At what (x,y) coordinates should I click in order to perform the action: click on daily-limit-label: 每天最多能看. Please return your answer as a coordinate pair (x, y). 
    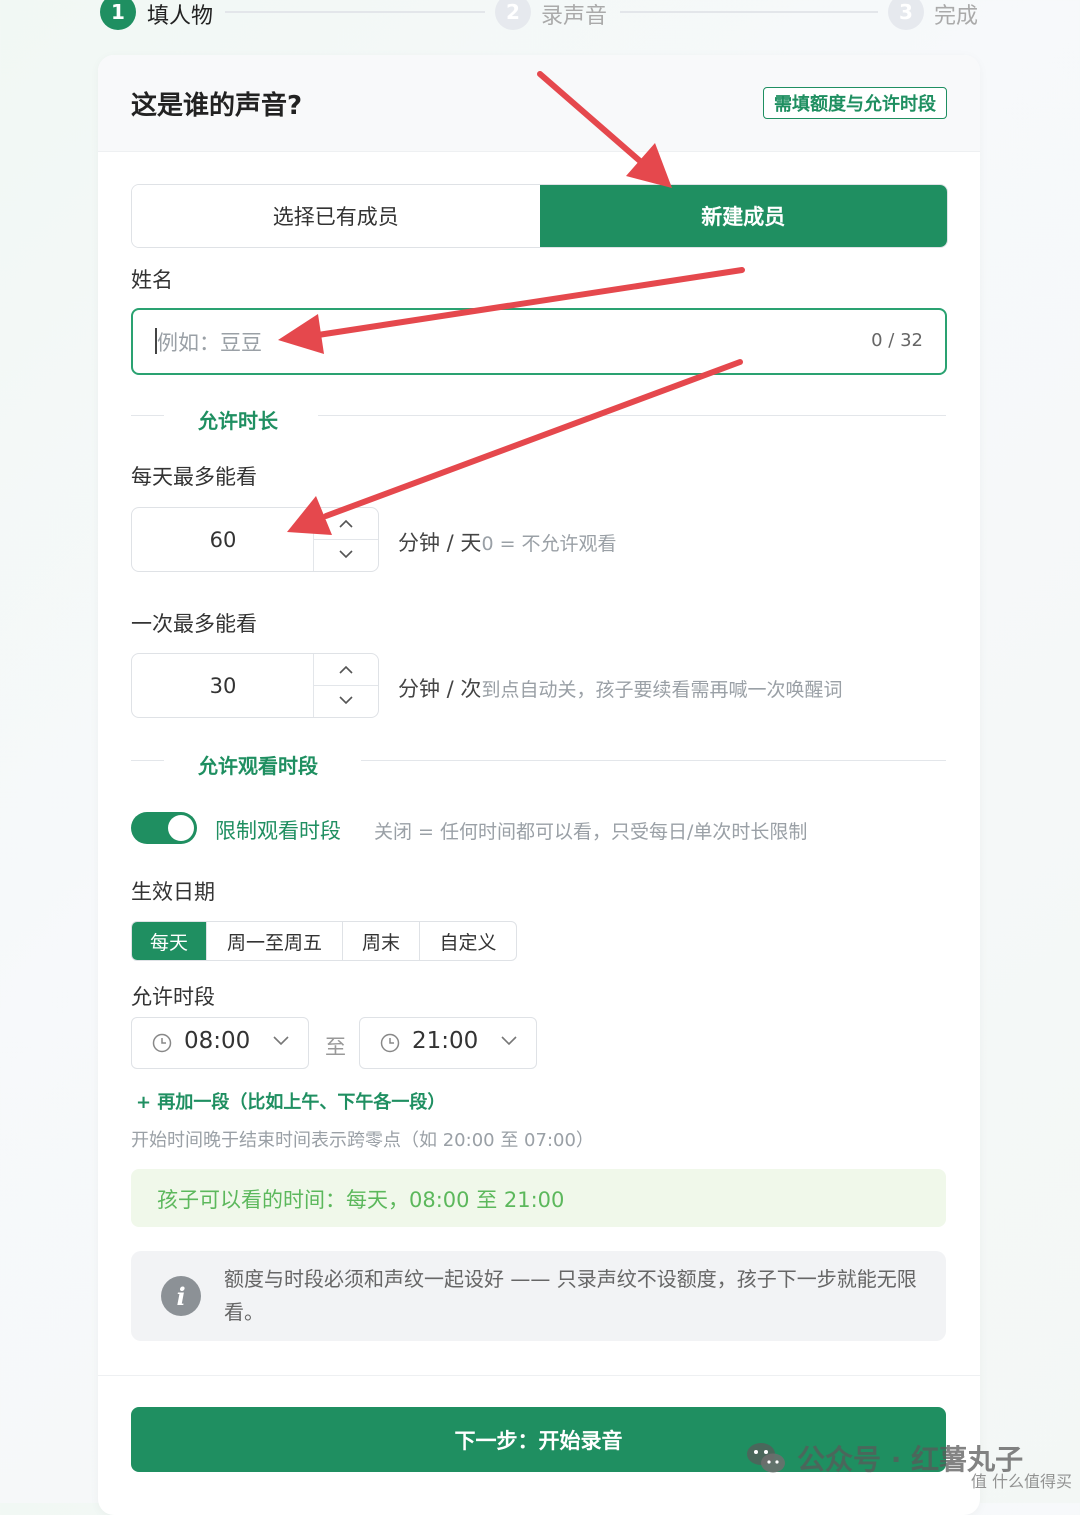
    Looking at the image, I should click on (194, 477).